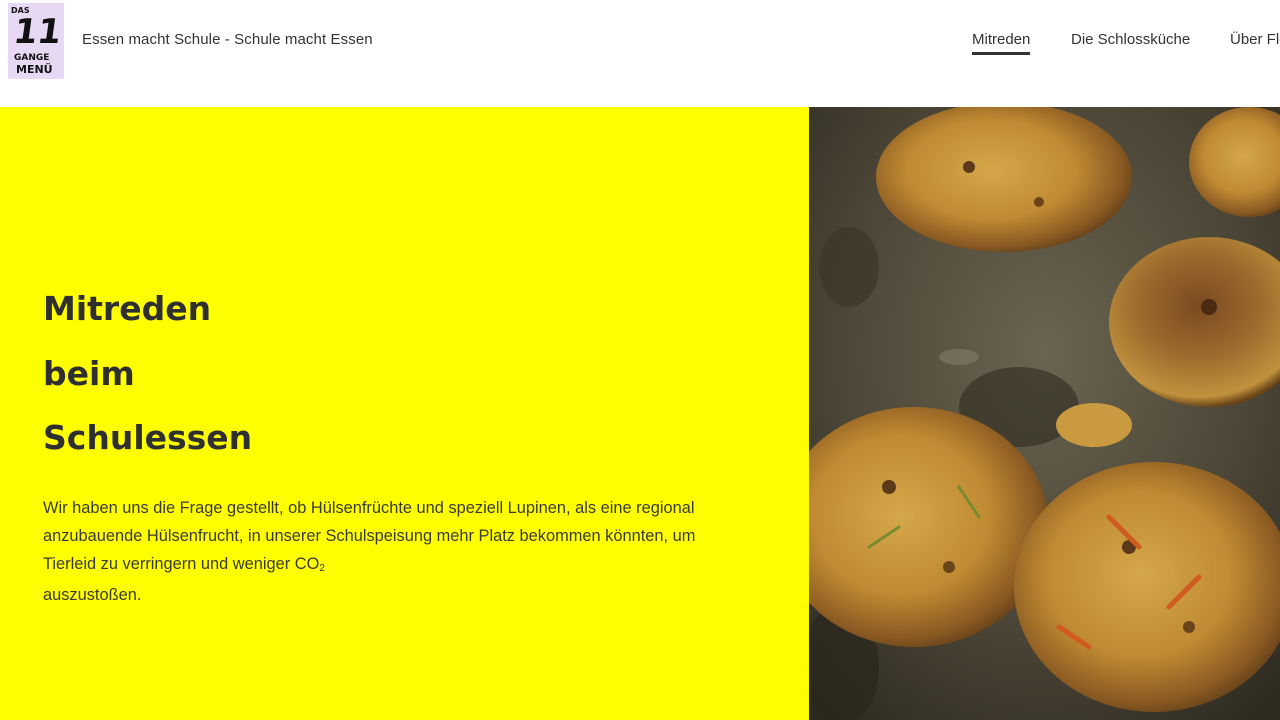  Describe the element at coordinates (148, 437) in the screenshot. I see `hero-title-line: Schulessen` at that location.